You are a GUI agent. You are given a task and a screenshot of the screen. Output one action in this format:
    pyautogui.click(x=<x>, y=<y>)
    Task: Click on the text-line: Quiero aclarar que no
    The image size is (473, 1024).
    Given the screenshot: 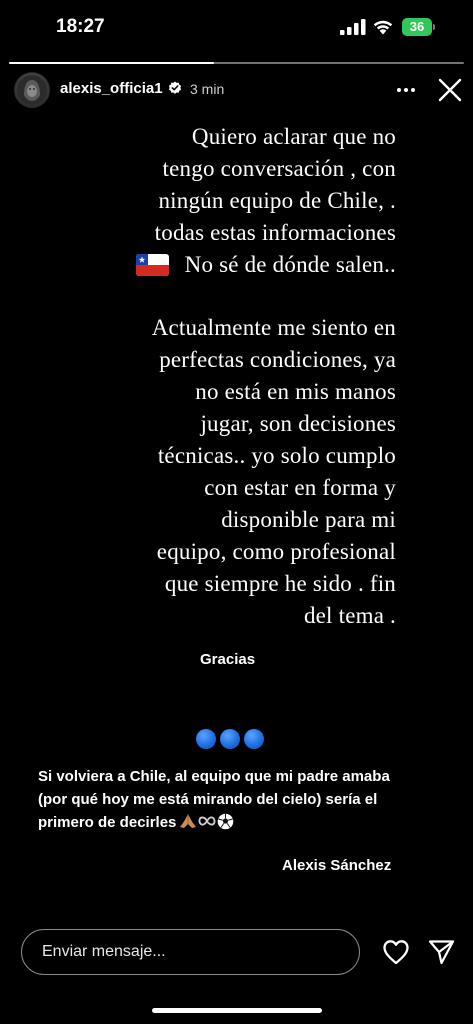 What is the action you would take?
    pyautogui.click(x=293, y=136)
    